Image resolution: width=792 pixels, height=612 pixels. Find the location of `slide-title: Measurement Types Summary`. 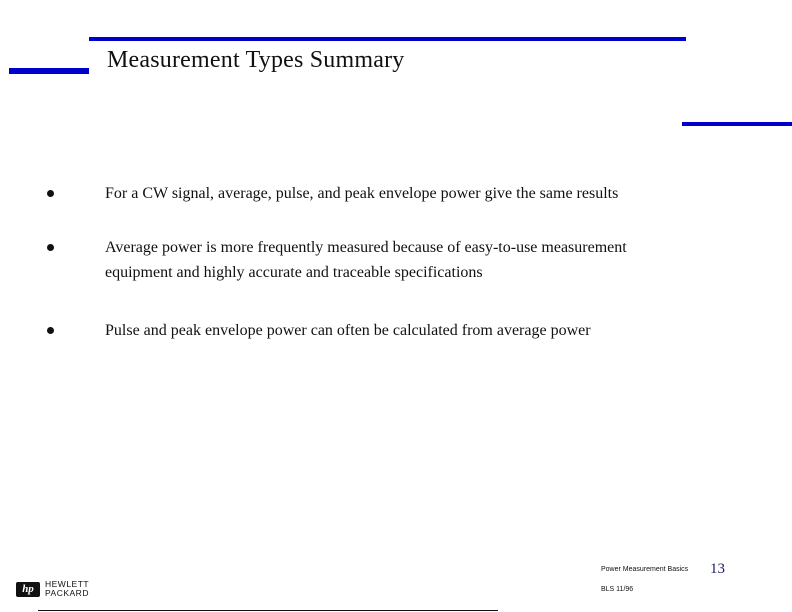

slide-title: Measurement Types Summary is located at coordinates (256, 60).